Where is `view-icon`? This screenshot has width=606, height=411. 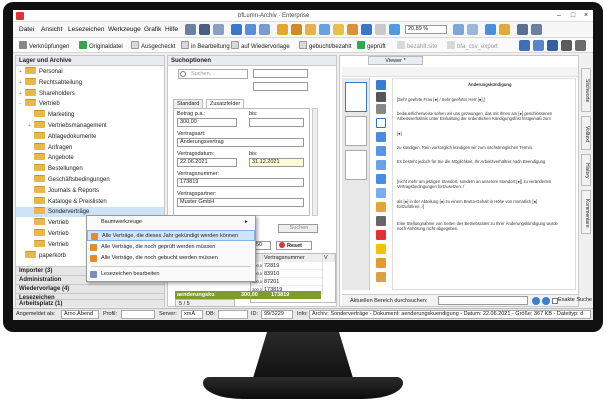
view-icon is located at coordinates (190, 29).